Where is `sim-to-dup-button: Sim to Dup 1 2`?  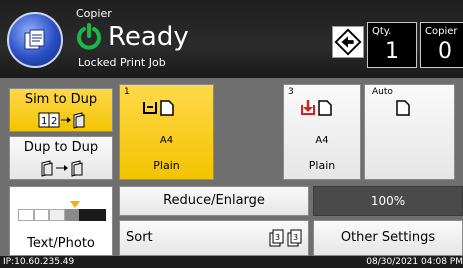 sim-to-dup-button: Sim to Dup 1 2 is located at coordinates (61, 110).